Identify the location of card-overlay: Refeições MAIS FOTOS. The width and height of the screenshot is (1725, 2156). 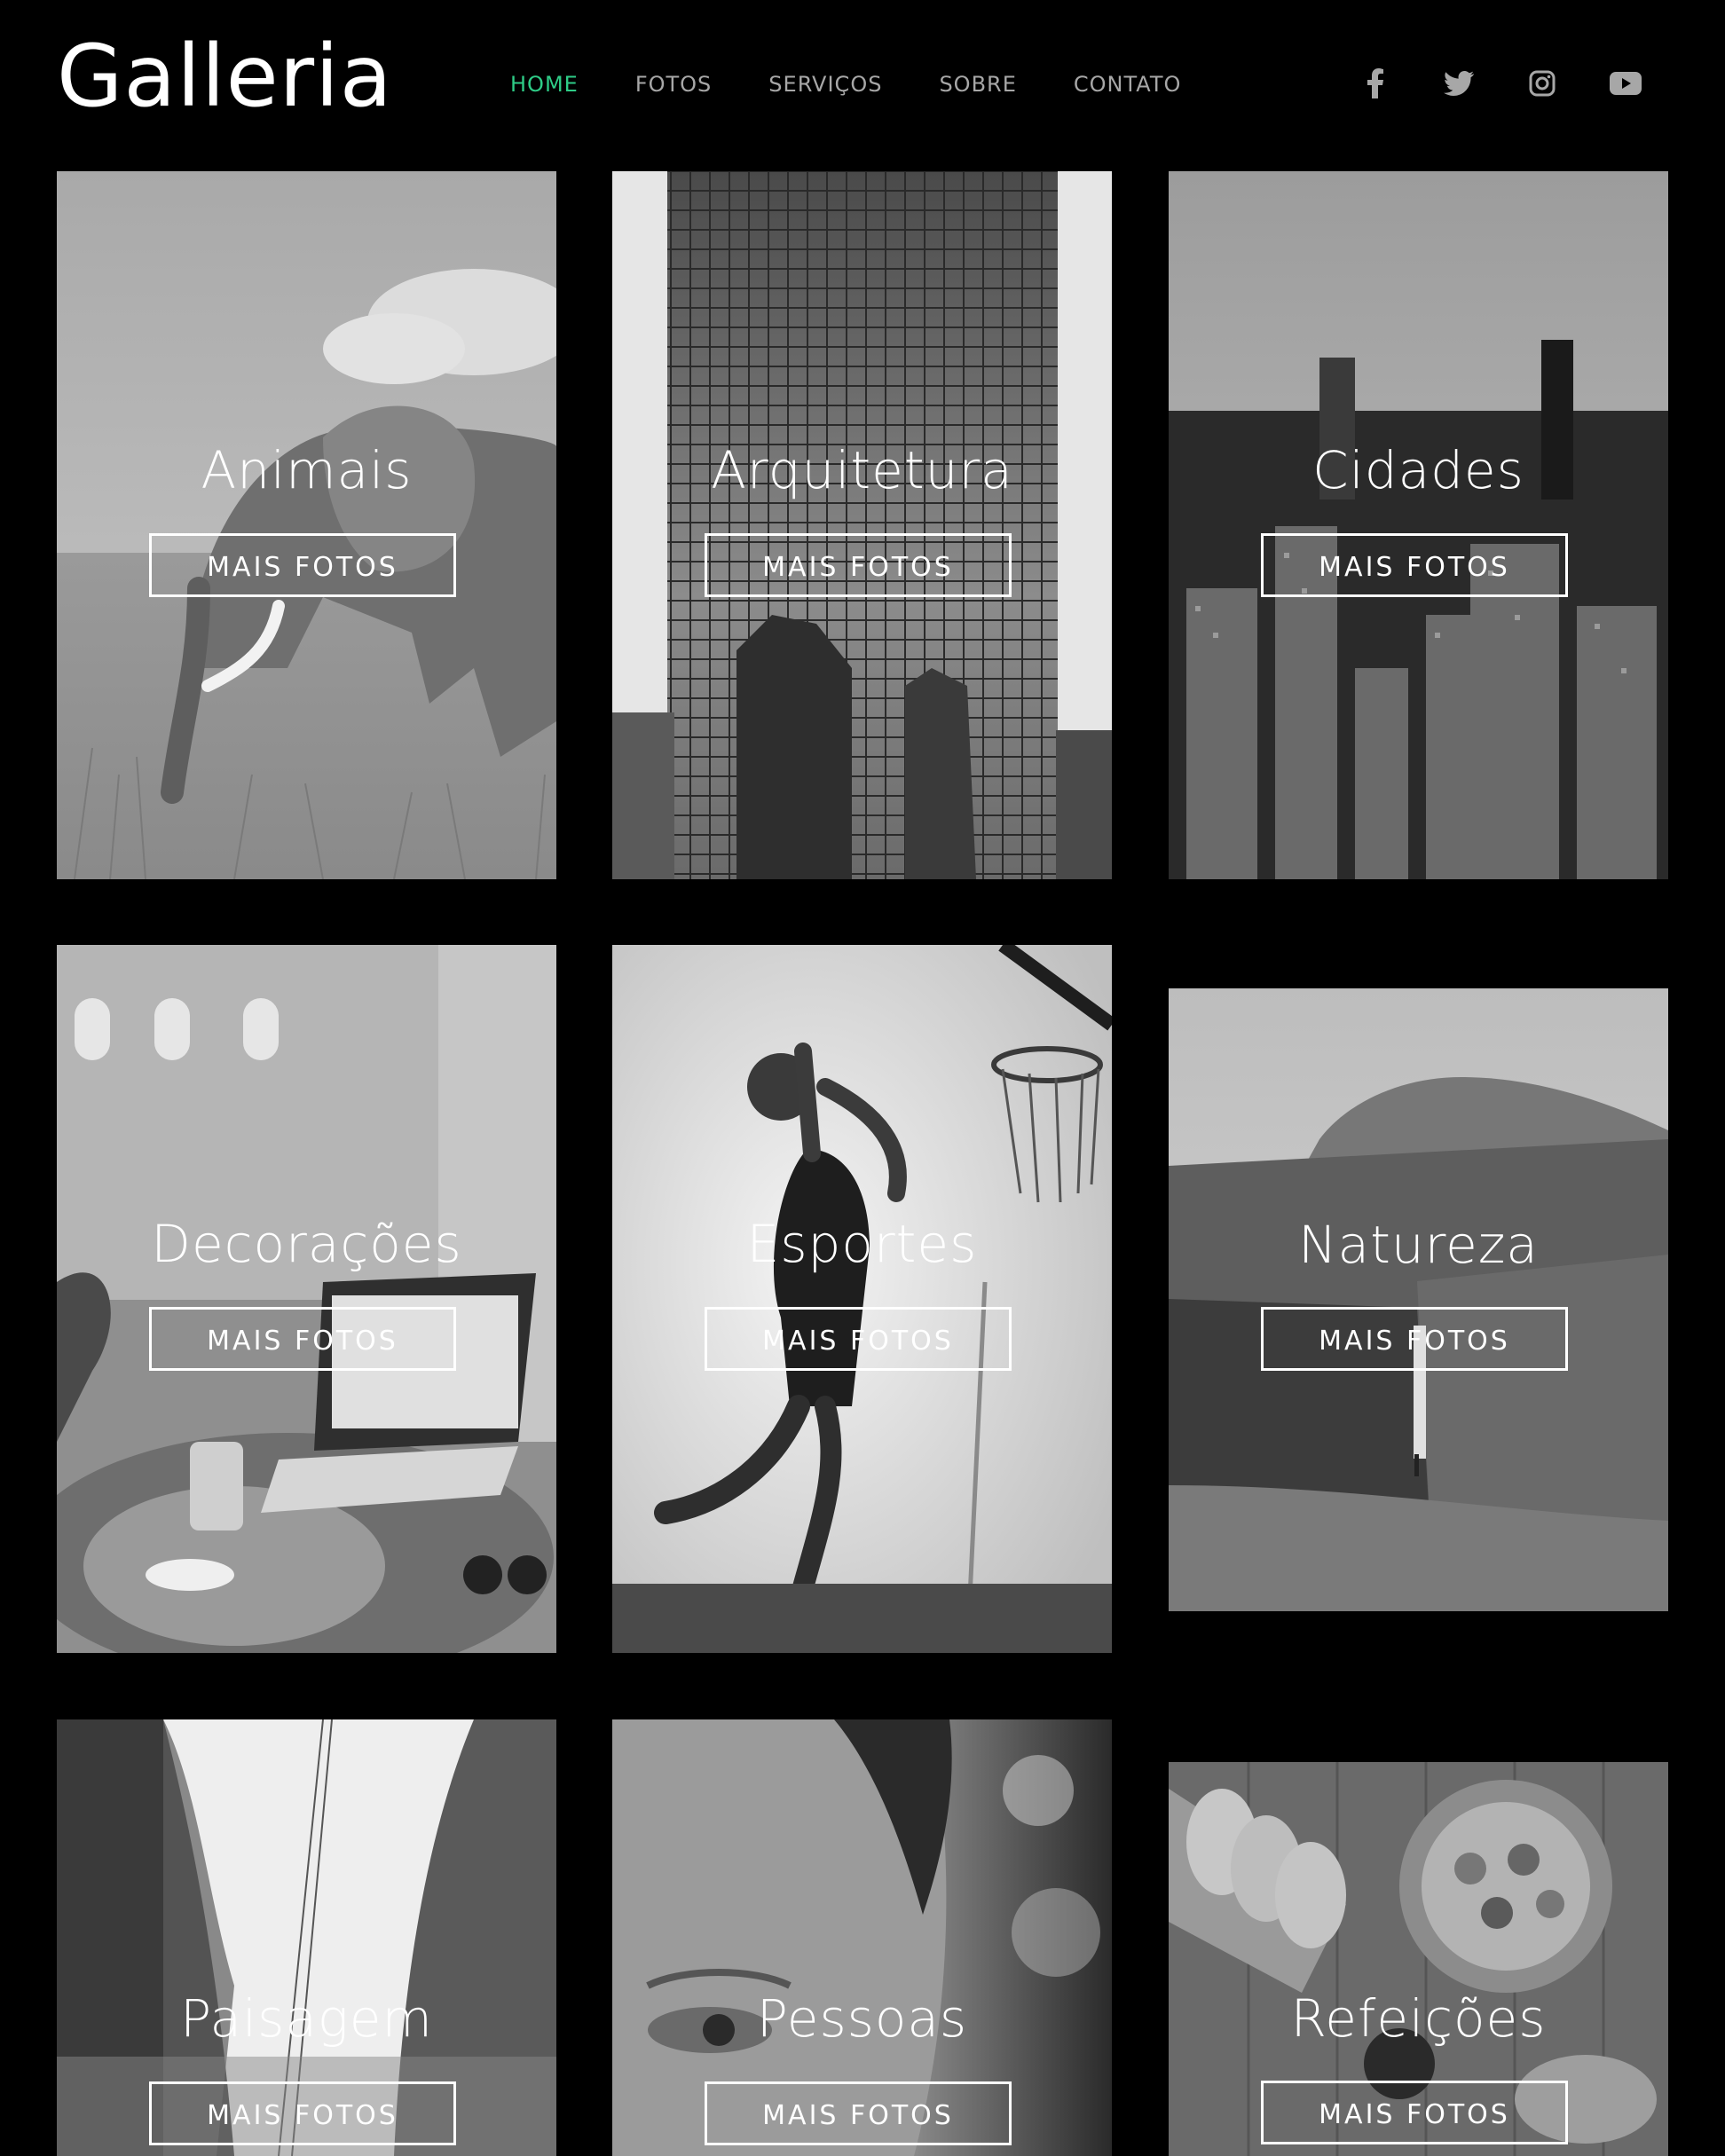
(1418, 1959).